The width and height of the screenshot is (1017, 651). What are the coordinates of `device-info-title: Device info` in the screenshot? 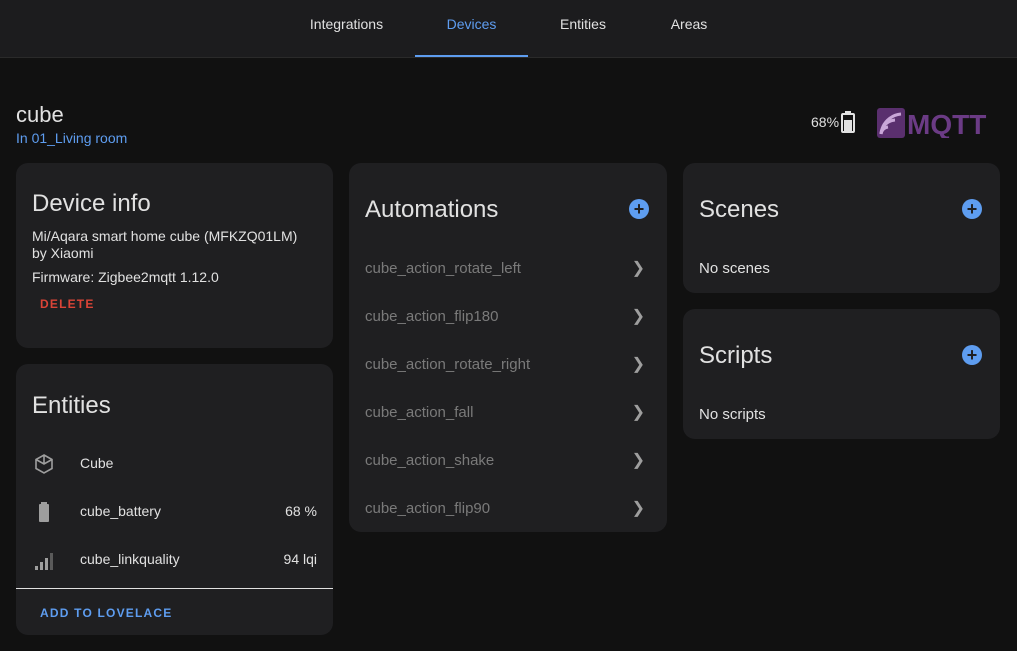 It's located at (91, 203).